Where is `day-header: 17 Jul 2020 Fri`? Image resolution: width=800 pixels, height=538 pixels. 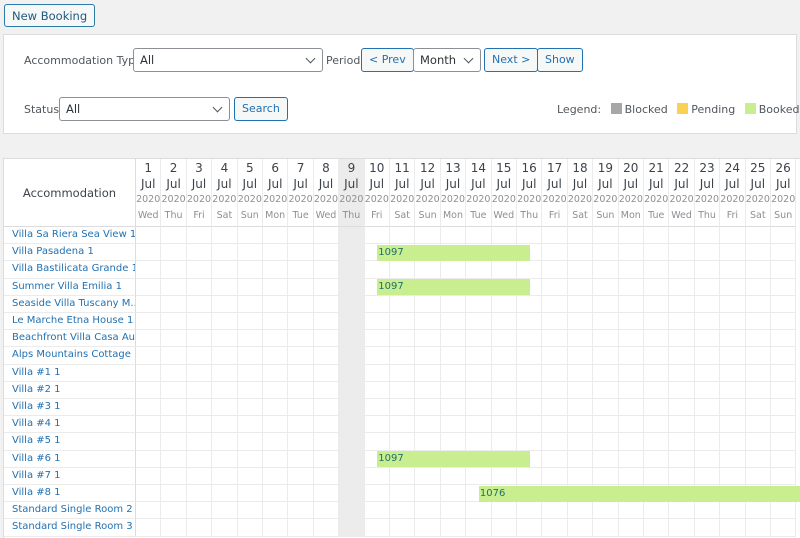
day-header: 17 Jul 2020 Fri is located at coordinates (555, 193).